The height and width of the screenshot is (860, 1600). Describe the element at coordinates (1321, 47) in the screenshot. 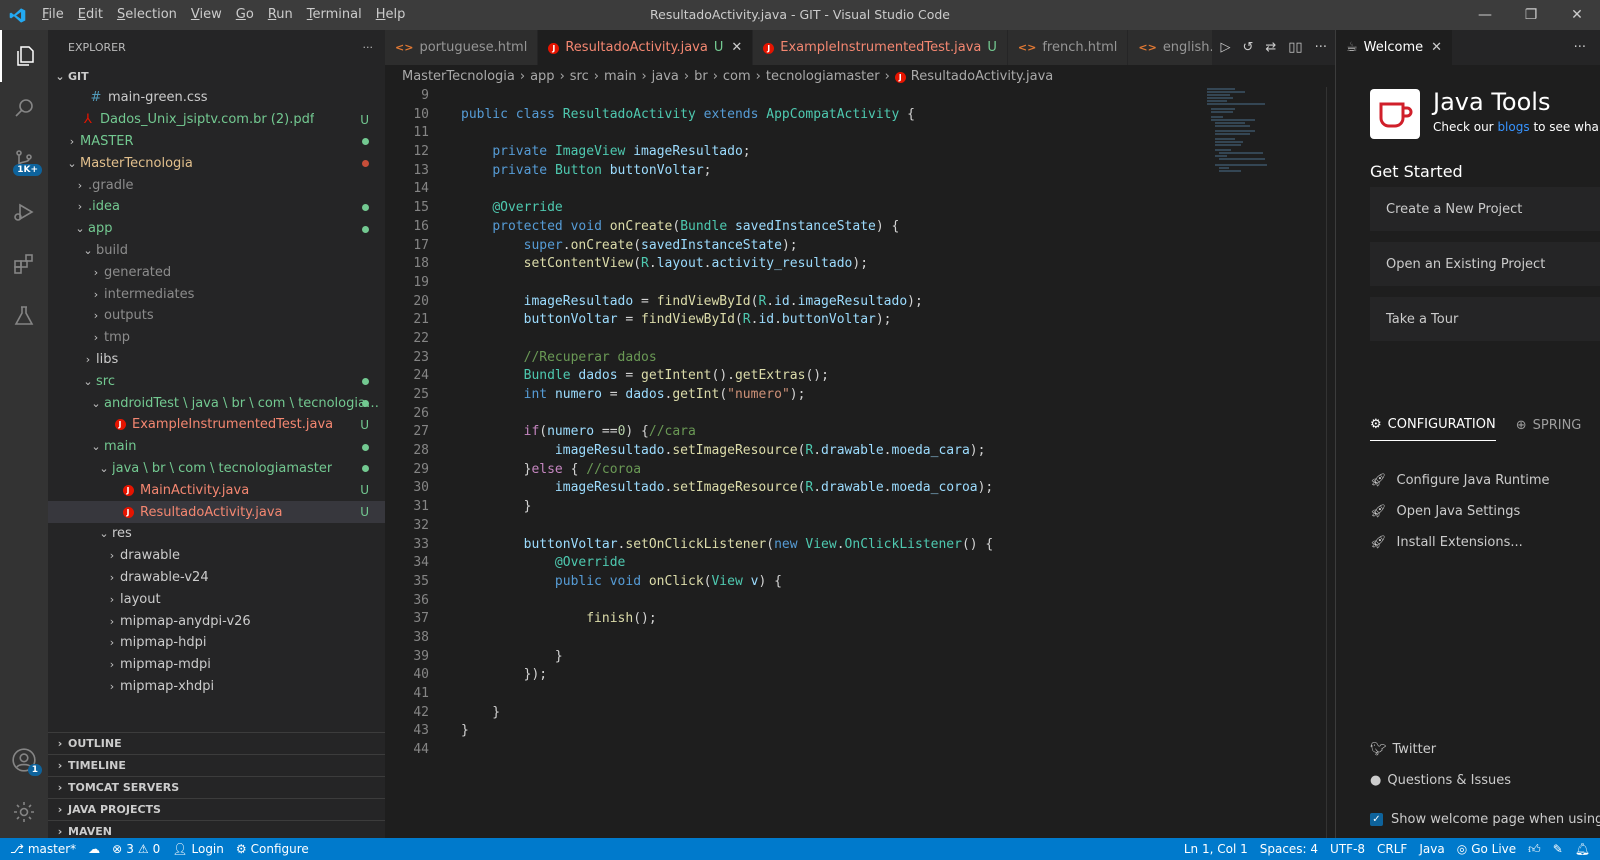

I see `more-editor-actions-icon: ···` at that location.